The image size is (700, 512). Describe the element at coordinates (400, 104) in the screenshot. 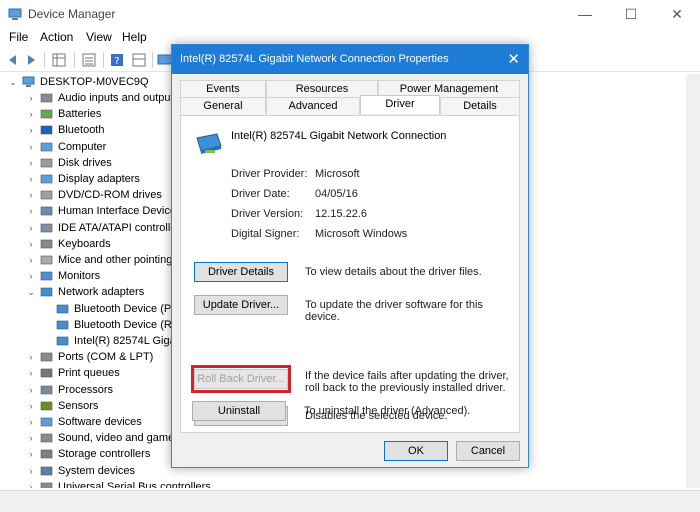

I see `tab-driver: Driver` at that location.